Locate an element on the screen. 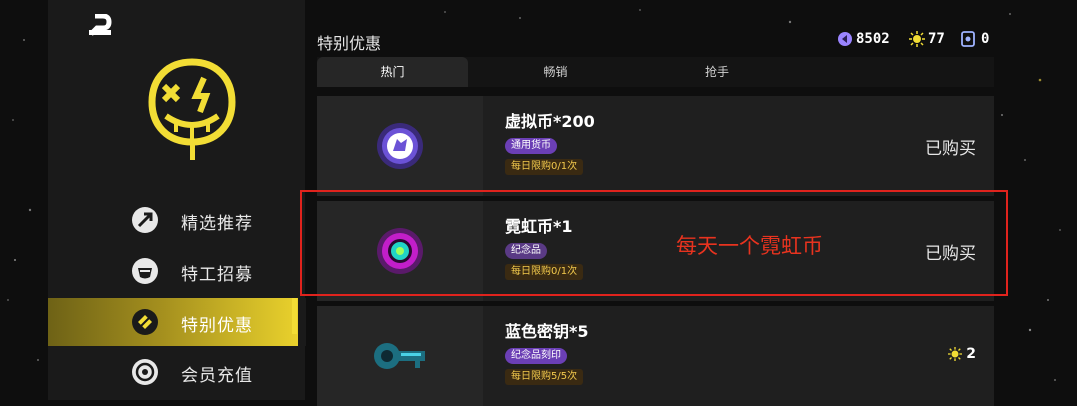 The image size is (1077, 406). item-name: 虚拟币*200 is located at coordinates (550, 121).